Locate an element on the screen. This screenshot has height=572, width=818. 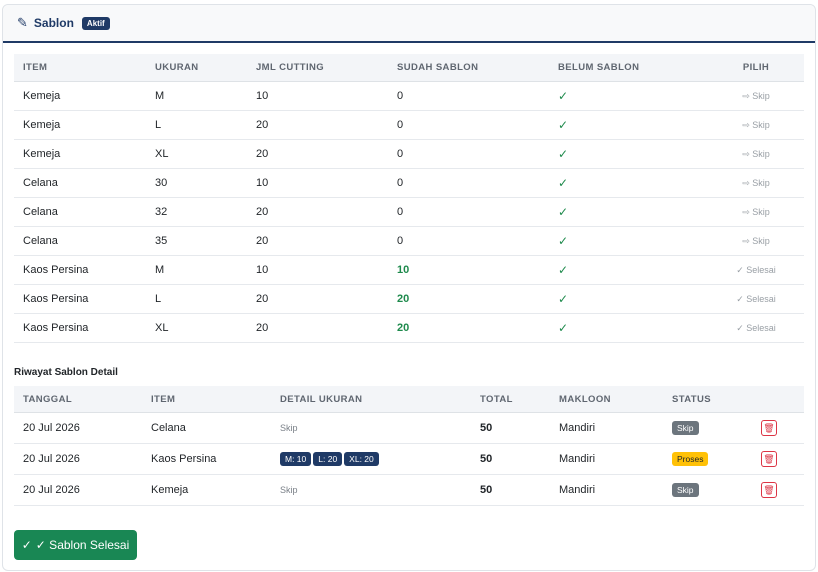
pencil-icon: ✎ is located at coordinates (22, 22).